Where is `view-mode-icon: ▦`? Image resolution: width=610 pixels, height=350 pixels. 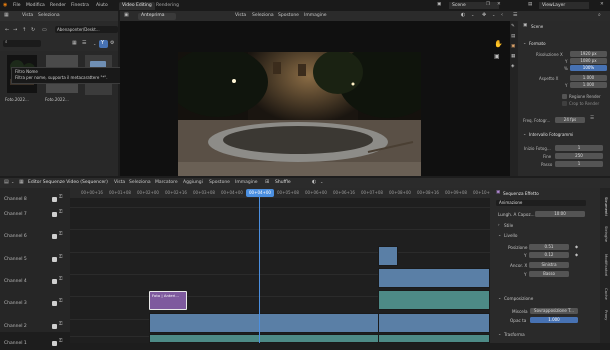
view-mode-icon: ▦ is located at coordinates (21, 182).